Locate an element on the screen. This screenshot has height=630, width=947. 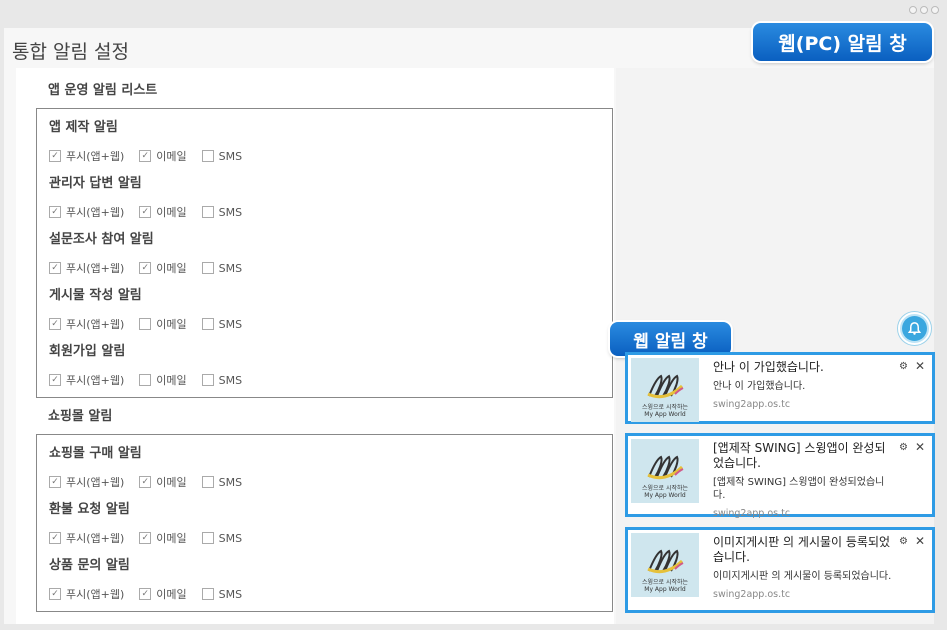
bell-icon is located at coordinates (914, 328).